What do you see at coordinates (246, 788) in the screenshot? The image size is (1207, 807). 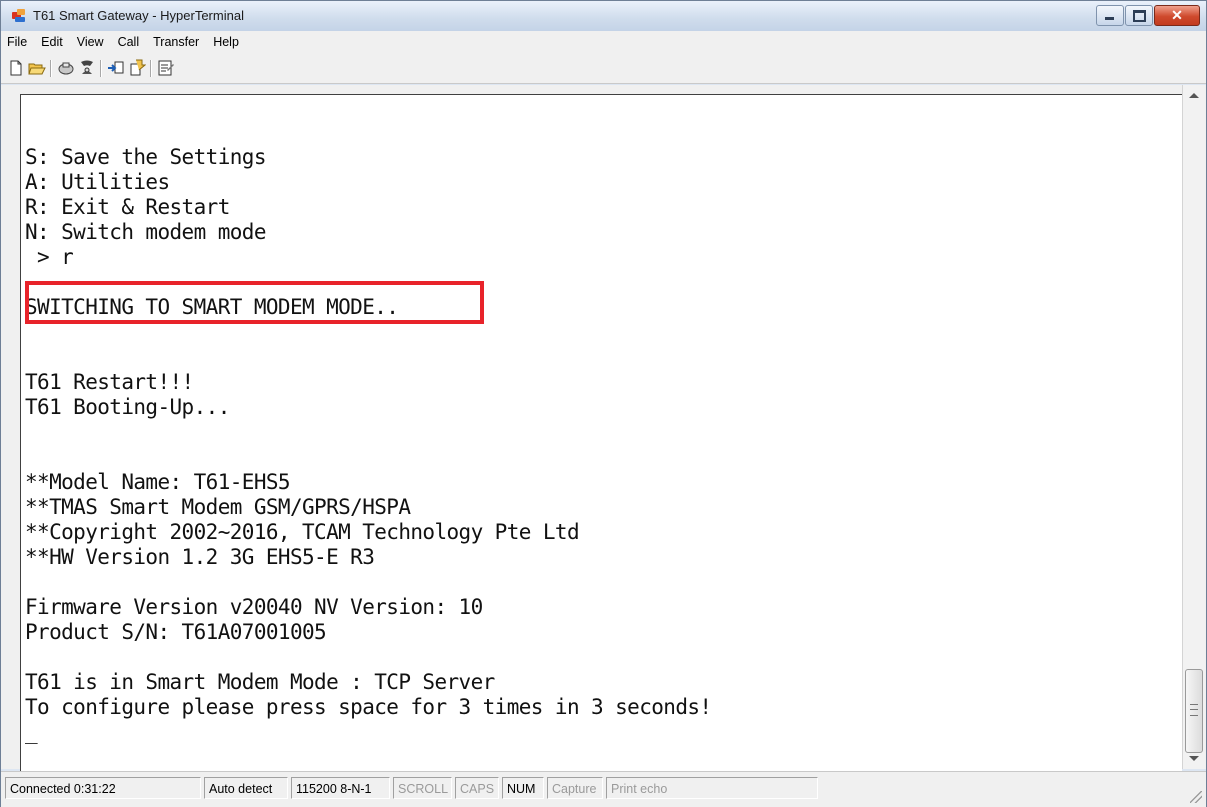 I see `status-detect: Auto detect` at bounding box center [246, 788].